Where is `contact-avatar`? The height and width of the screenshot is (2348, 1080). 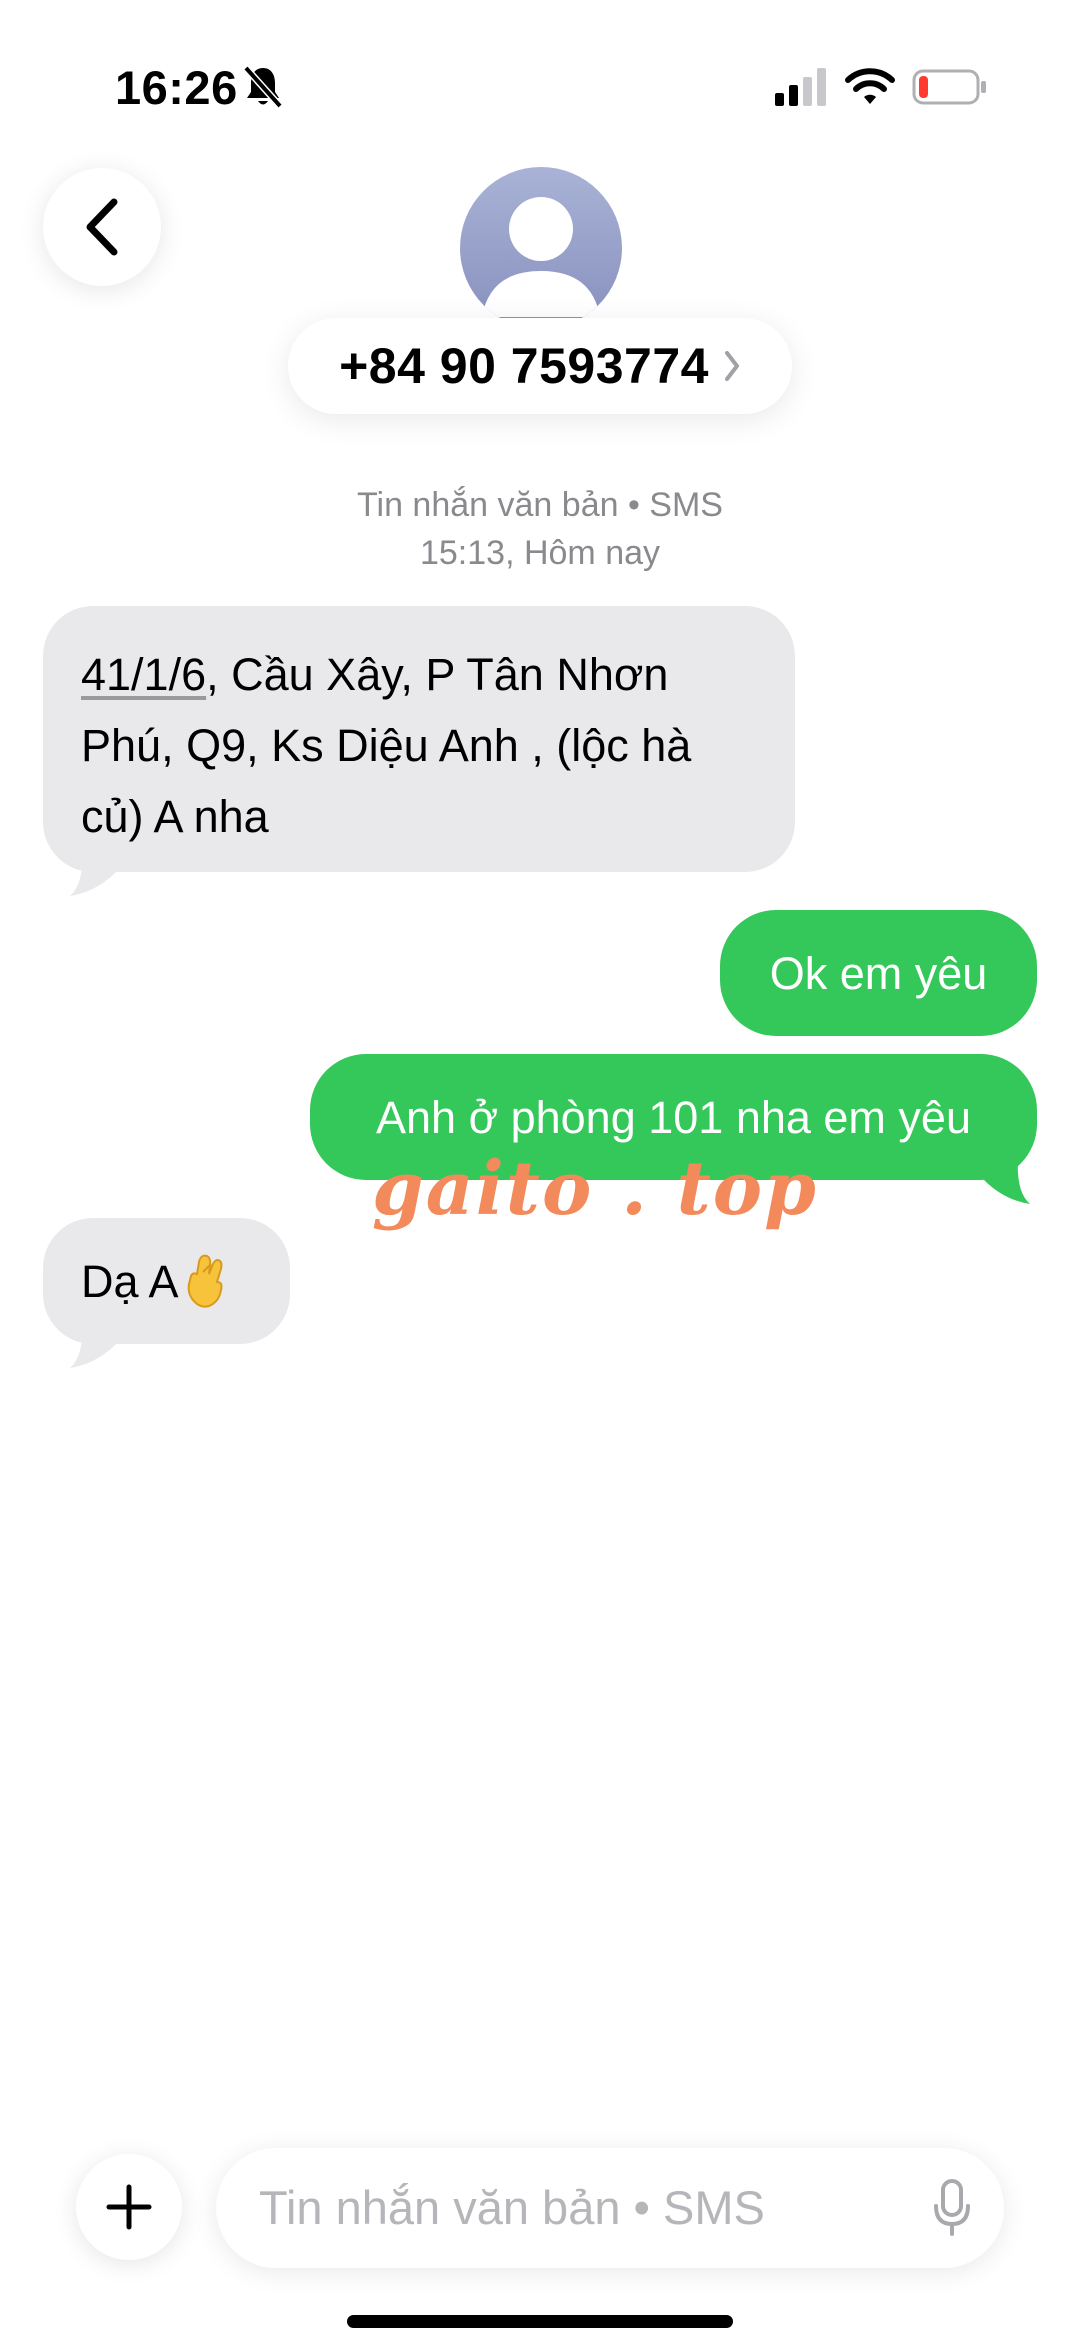 contact-avatar is located at coordinates (541, 248).